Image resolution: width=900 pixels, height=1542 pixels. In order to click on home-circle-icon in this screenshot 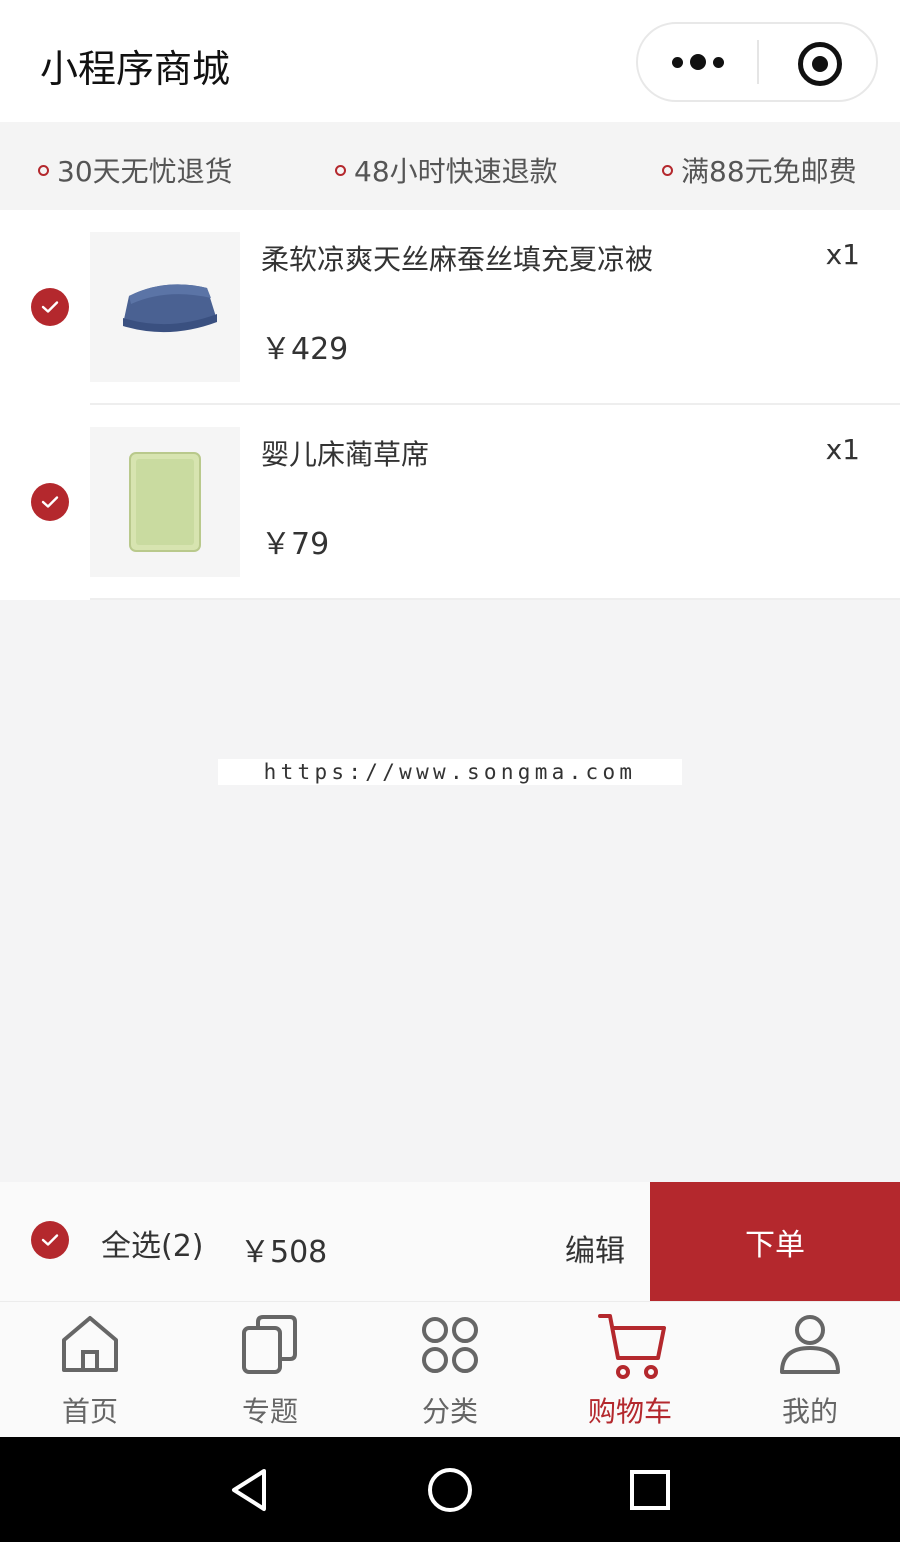, I will do `click(450, 1490)`.